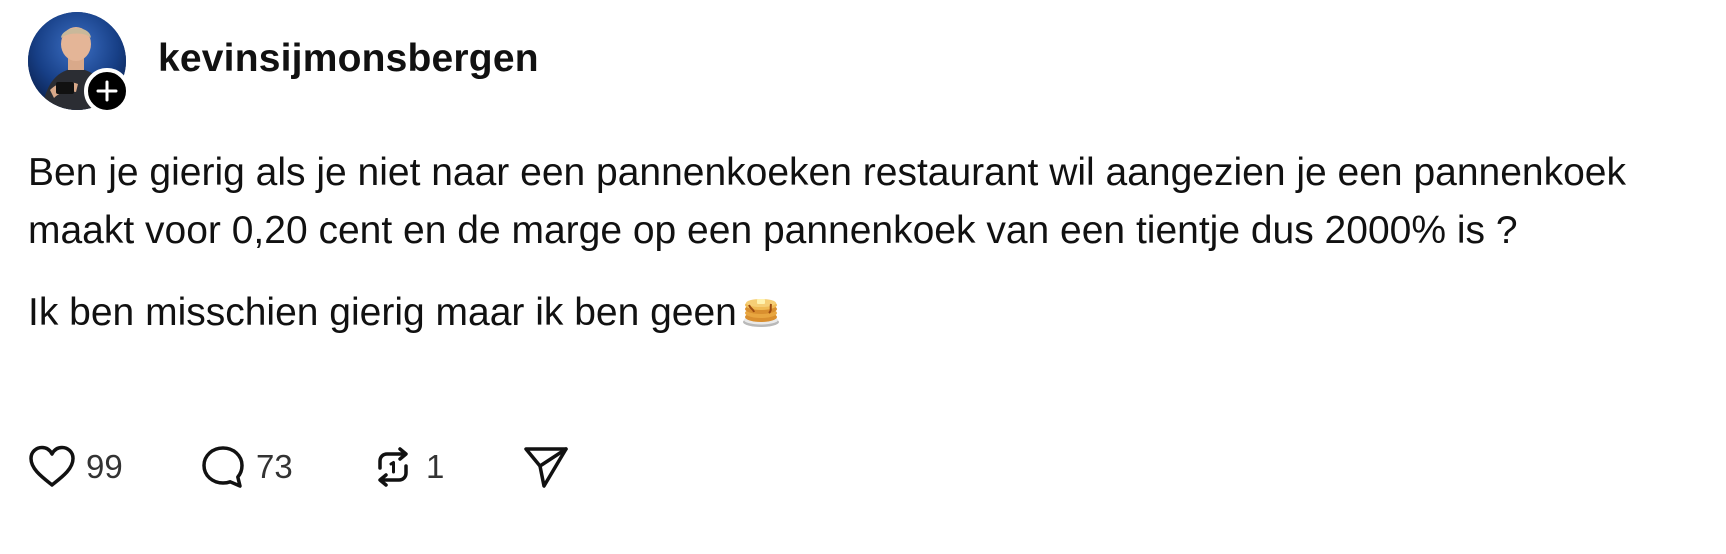 The image size is (1726, 554). I want to click on like-button: 99, so click(114, 467).